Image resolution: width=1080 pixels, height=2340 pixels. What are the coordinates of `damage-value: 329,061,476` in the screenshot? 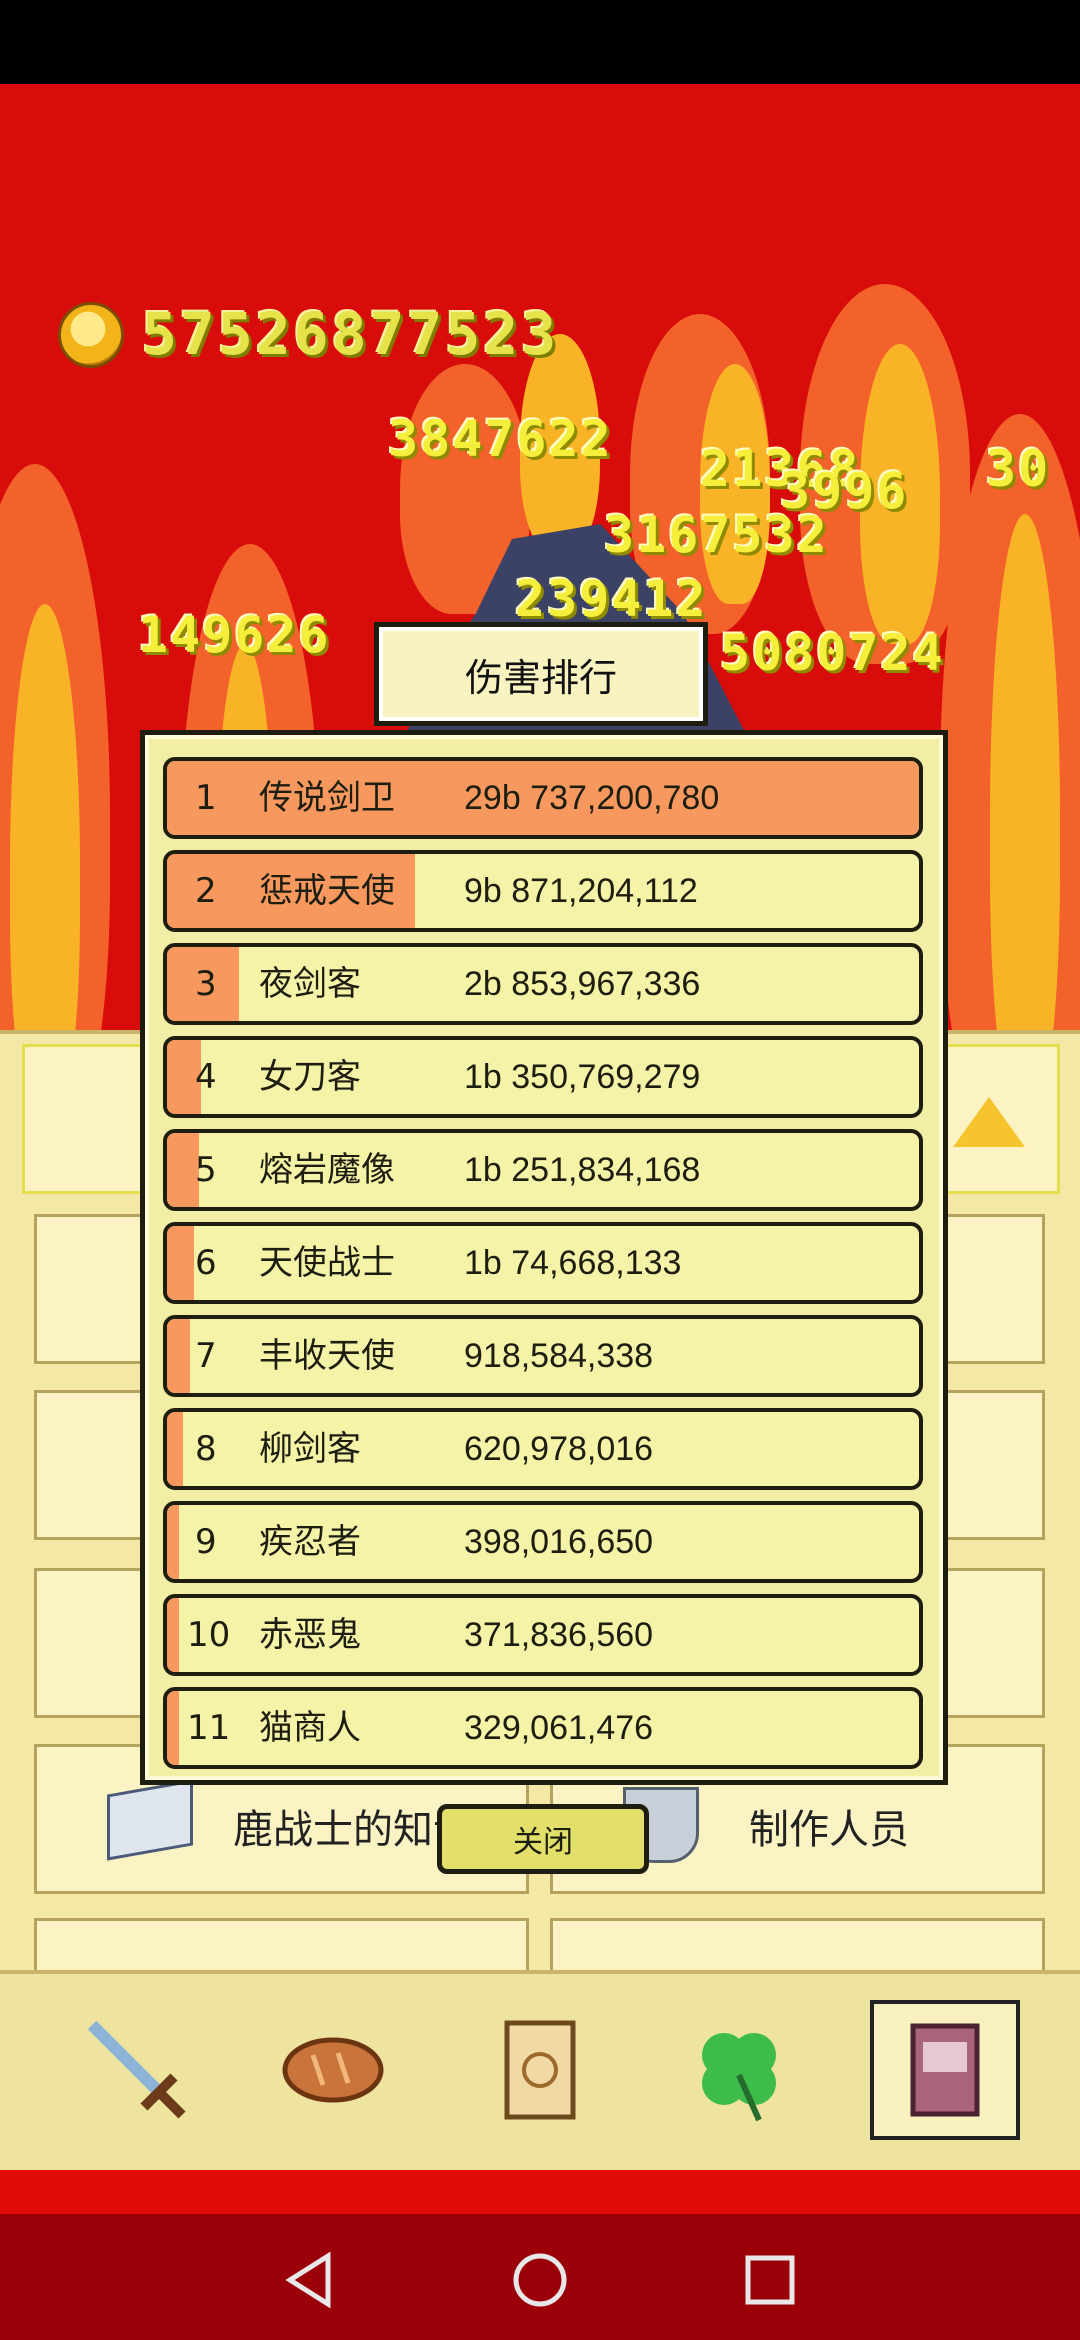 It's located at (559, 1728).